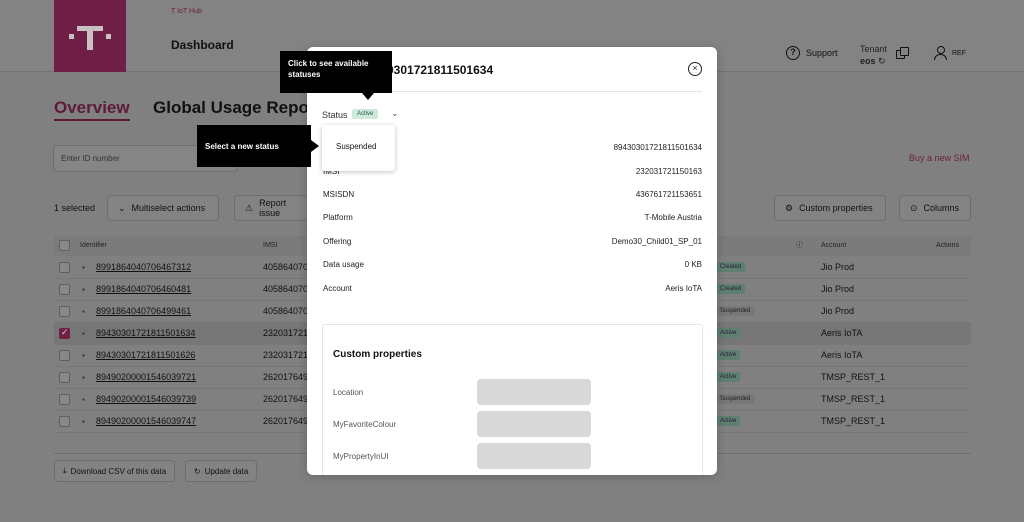  Describe the element at coordinates (838, 267) in the screenshot. I see `account-cell: Jio Prod` at that location.